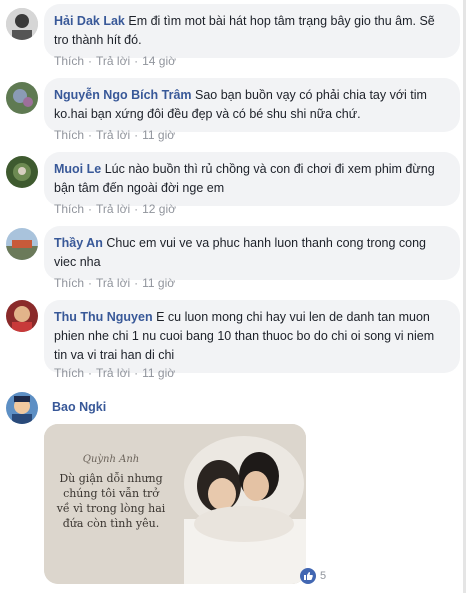 This screenshot has height=593, width=466. I want to click on photo-signature: Quỳnh Anh, so click(111, 459).